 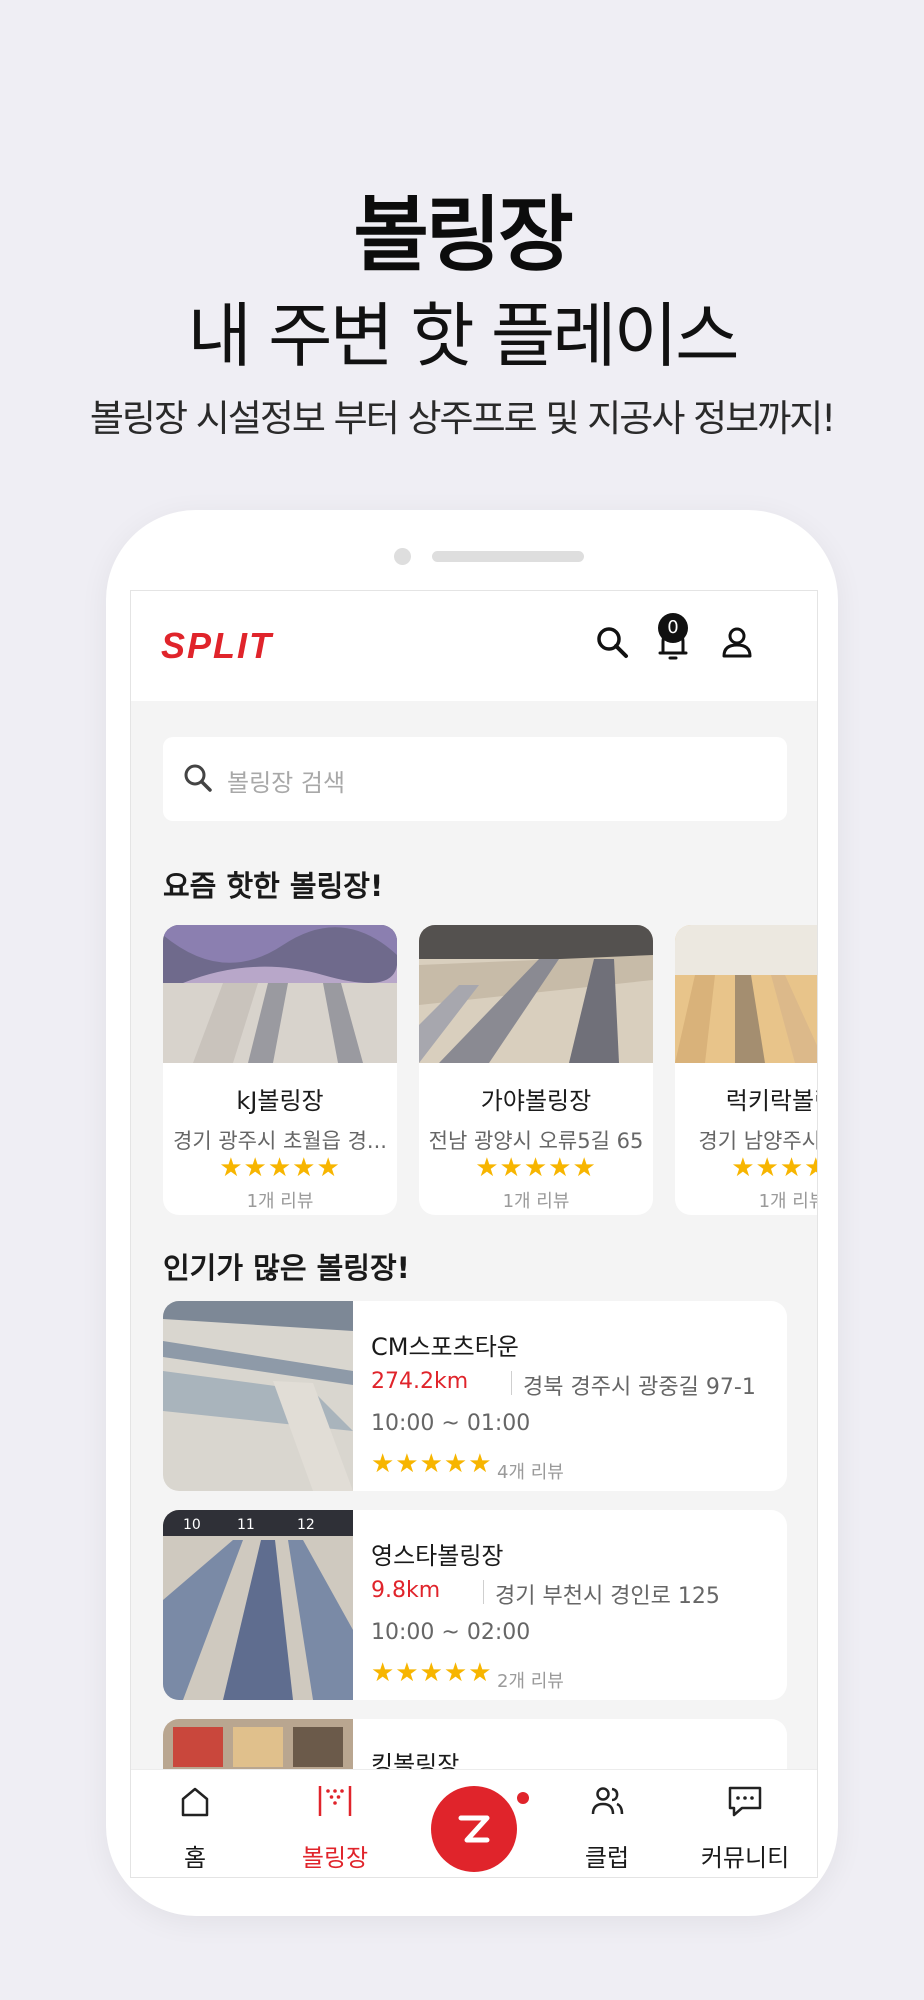 What do you see at coordinates (217, 646) in the screenshot?
I see `app-logo: SPLIT` at bounding box center [217, 646].